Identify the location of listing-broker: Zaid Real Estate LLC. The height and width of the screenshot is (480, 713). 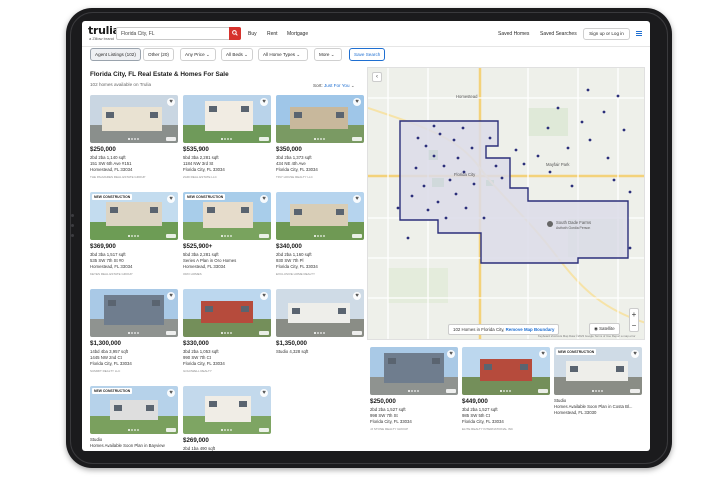
(200, 177).